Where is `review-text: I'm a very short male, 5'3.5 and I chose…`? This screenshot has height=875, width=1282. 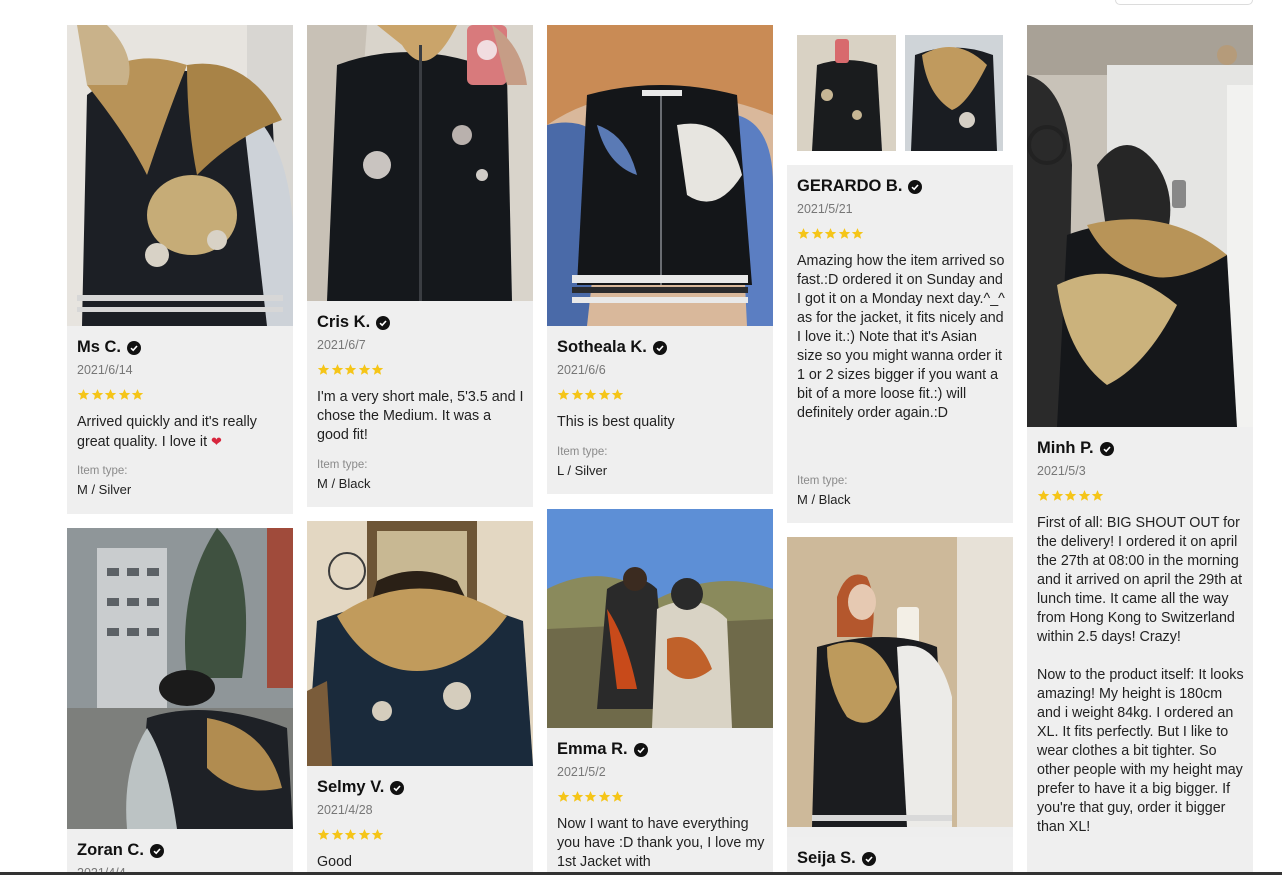 review-text: I'm a very short male, 5'3.5 and I chose… is located at coordinates (420, 416).